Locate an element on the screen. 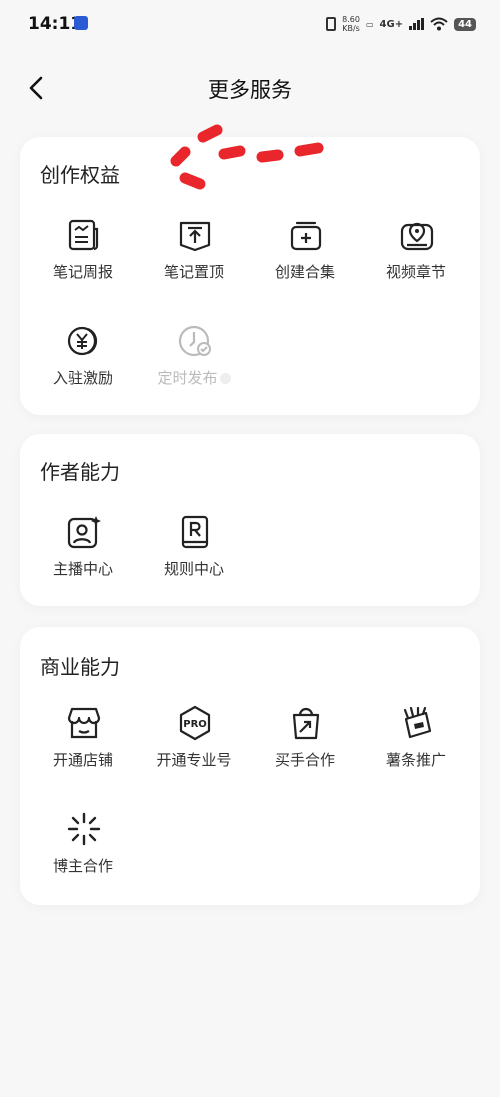 This screenshot has width=500, height=1097. signal-icon is located at coordinates (417, 24).